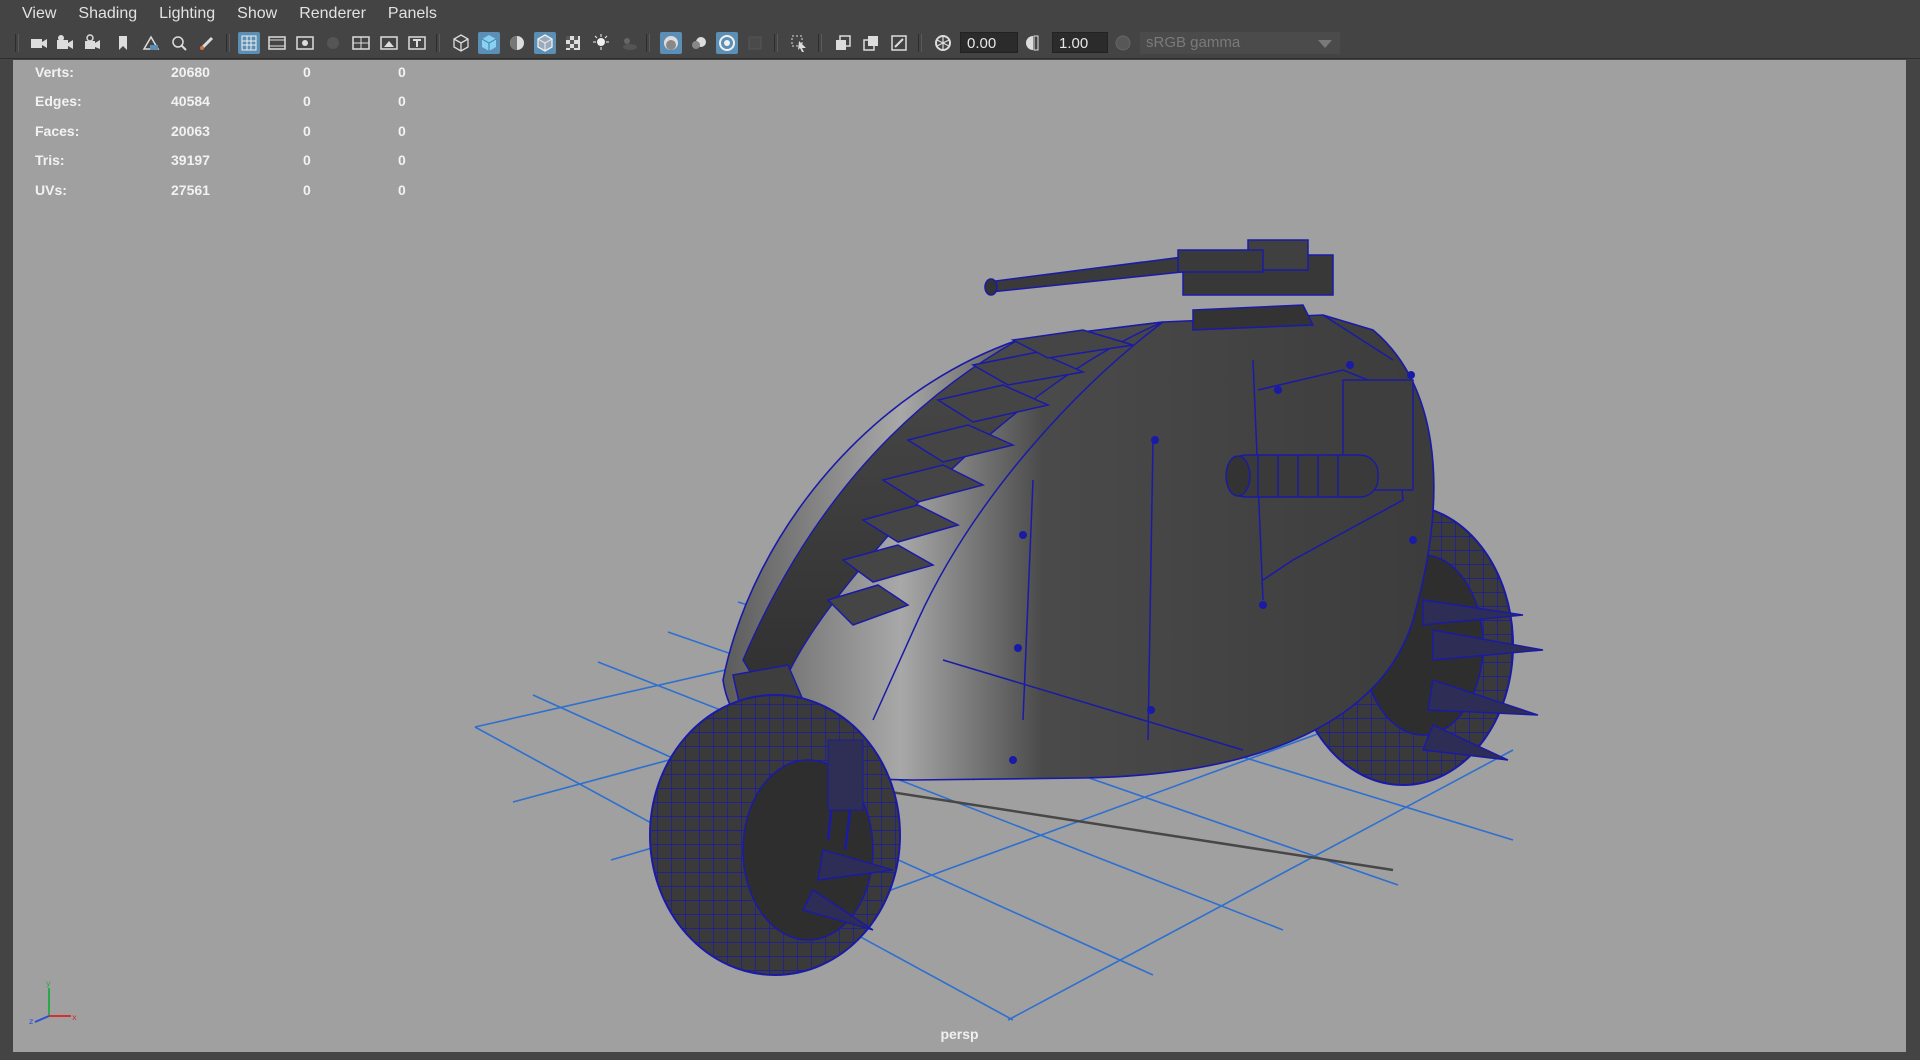 The width and height of the screenshot is (1920, 1060). What do you see at coordinates (277, 43) in the screenshot?
I see `film-gate-icon` at bounding box center [277, 43].